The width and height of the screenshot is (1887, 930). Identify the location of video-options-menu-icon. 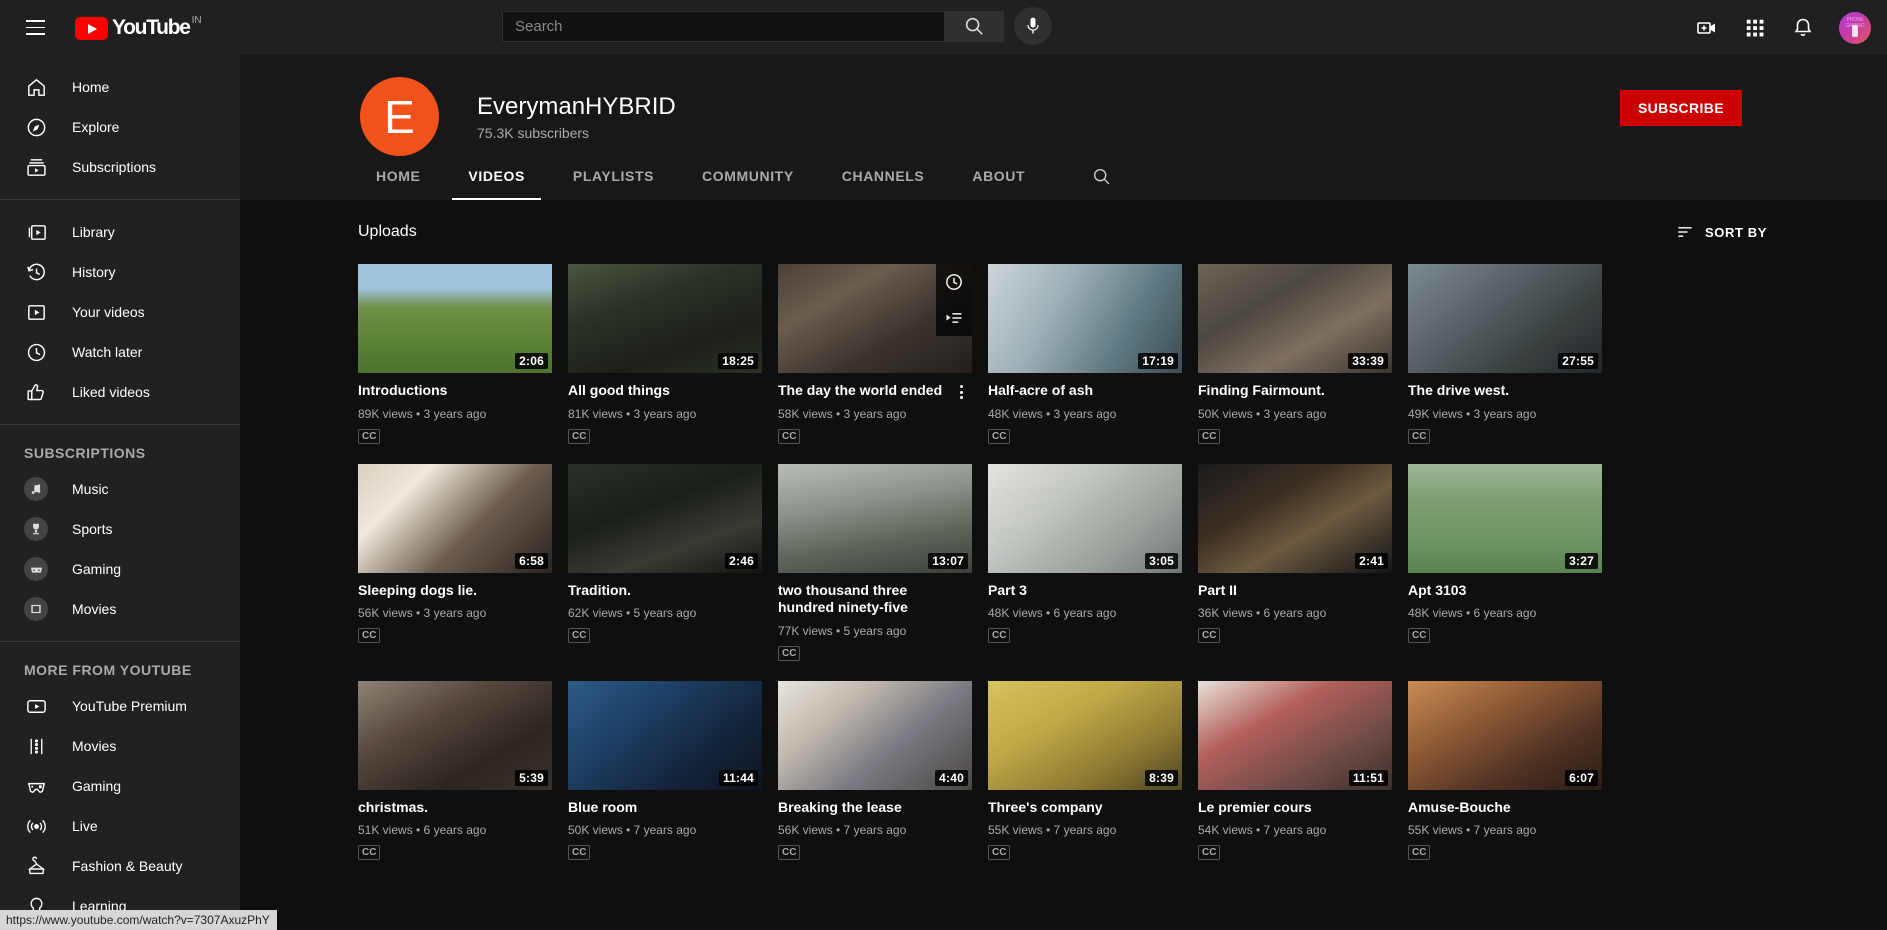
(961, 392).